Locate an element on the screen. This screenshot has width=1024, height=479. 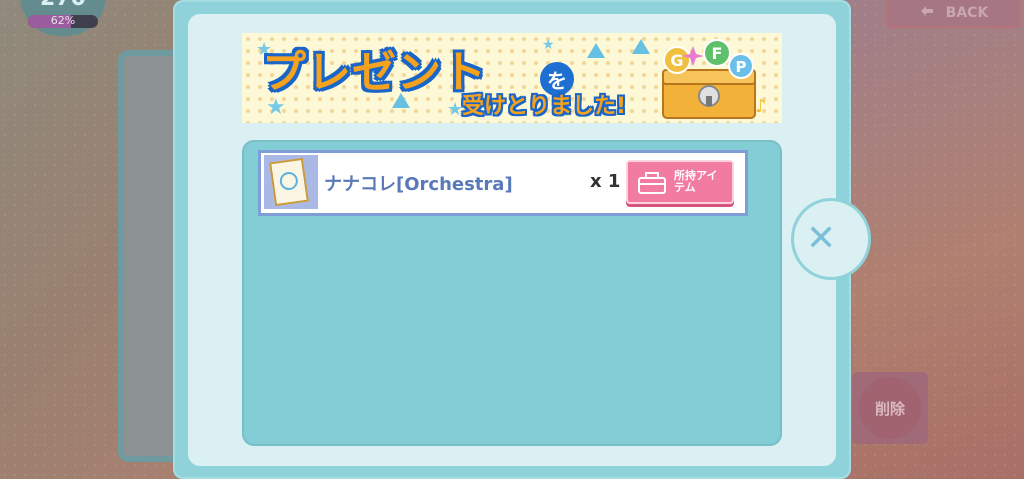
item-name: ナナコレ[Orchestra] is located at coordinates (418, 184).